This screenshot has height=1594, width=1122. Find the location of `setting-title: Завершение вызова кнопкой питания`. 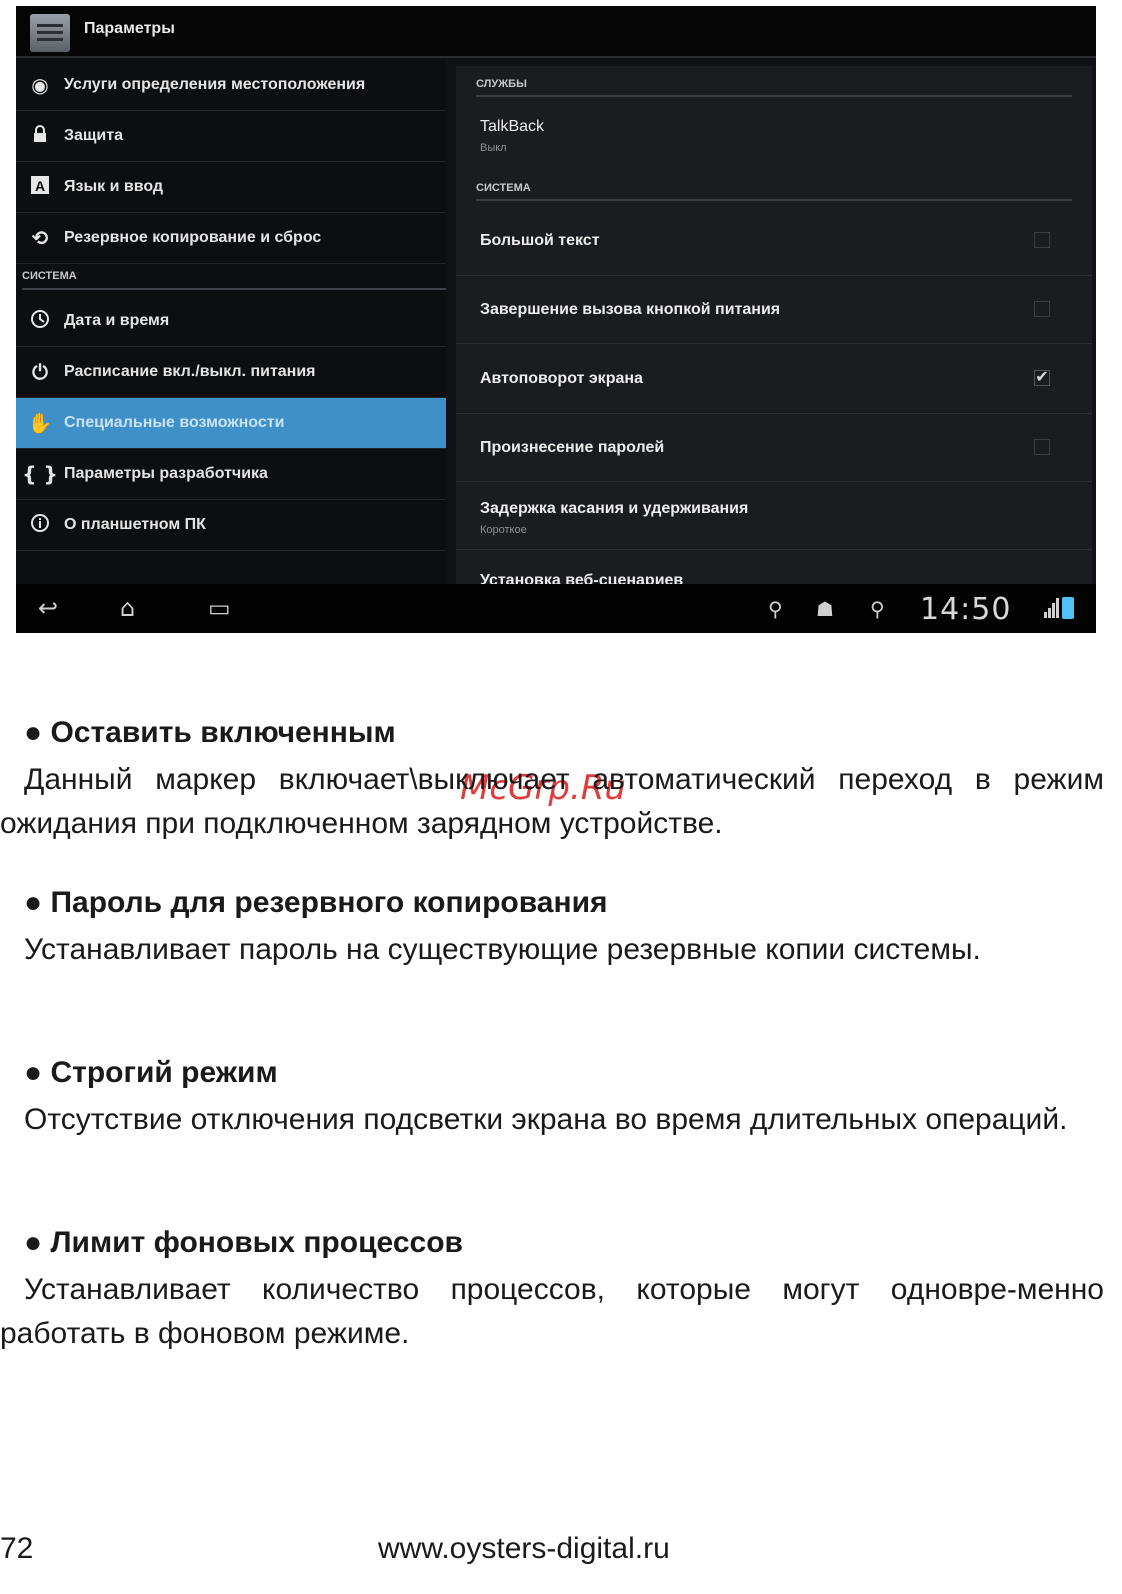

setting-title: Завершение вызова кнопкой питания is located at coordinates (630, 309).